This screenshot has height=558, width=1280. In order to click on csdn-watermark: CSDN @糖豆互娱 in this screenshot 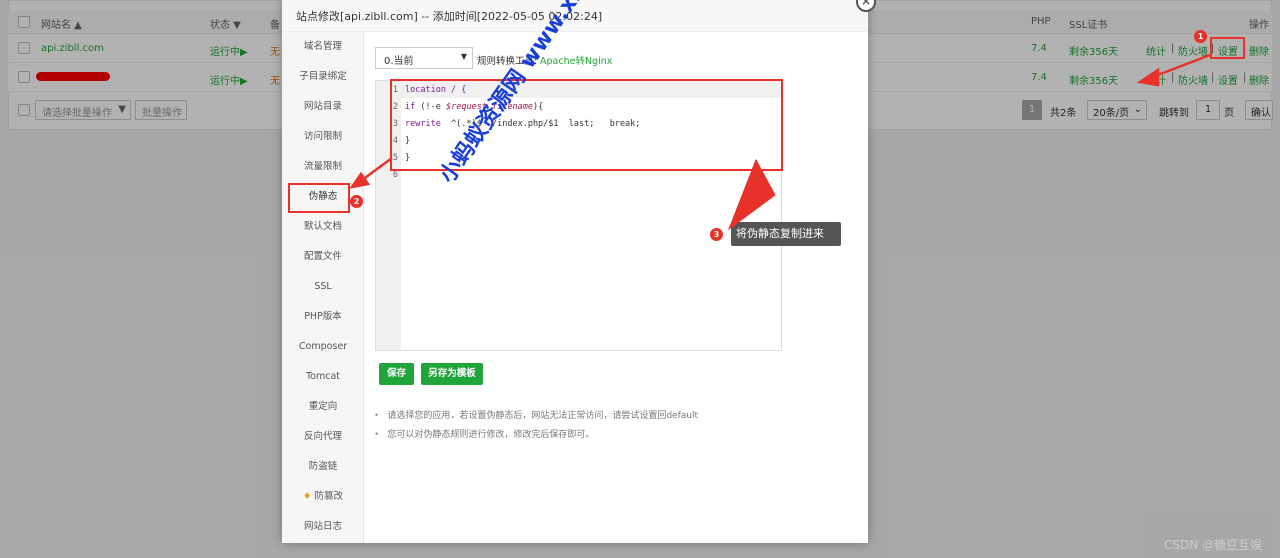, I will do `click(1213, 545)`.